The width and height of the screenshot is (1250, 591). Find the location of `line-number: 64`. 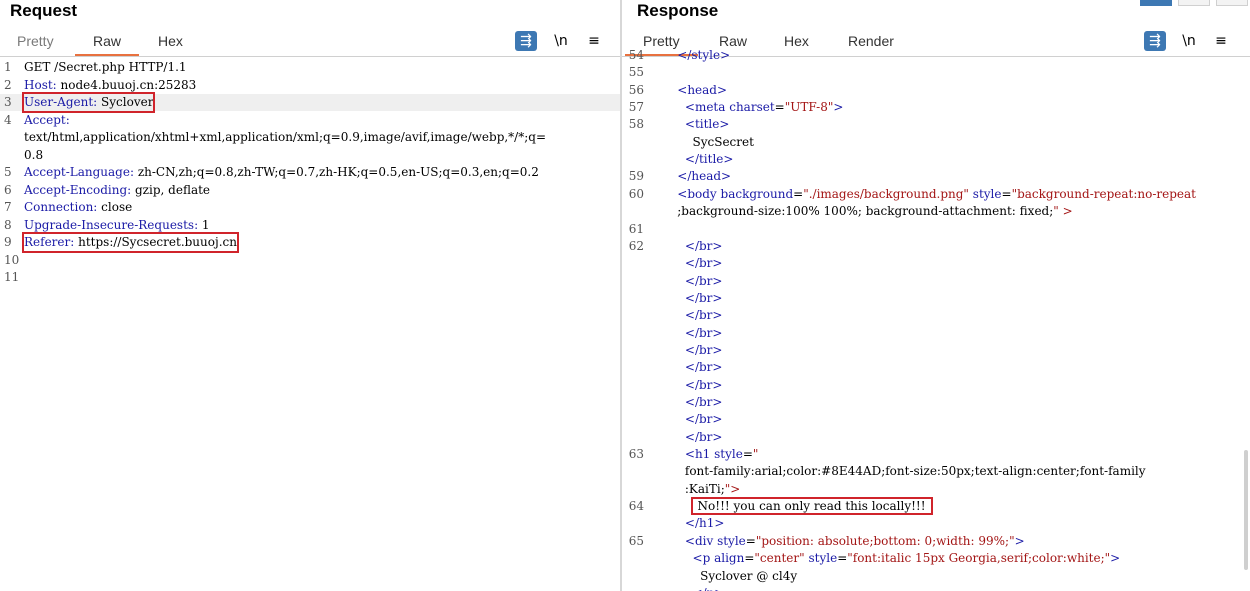

line-number: 64 is located at coordinates (636, 506).